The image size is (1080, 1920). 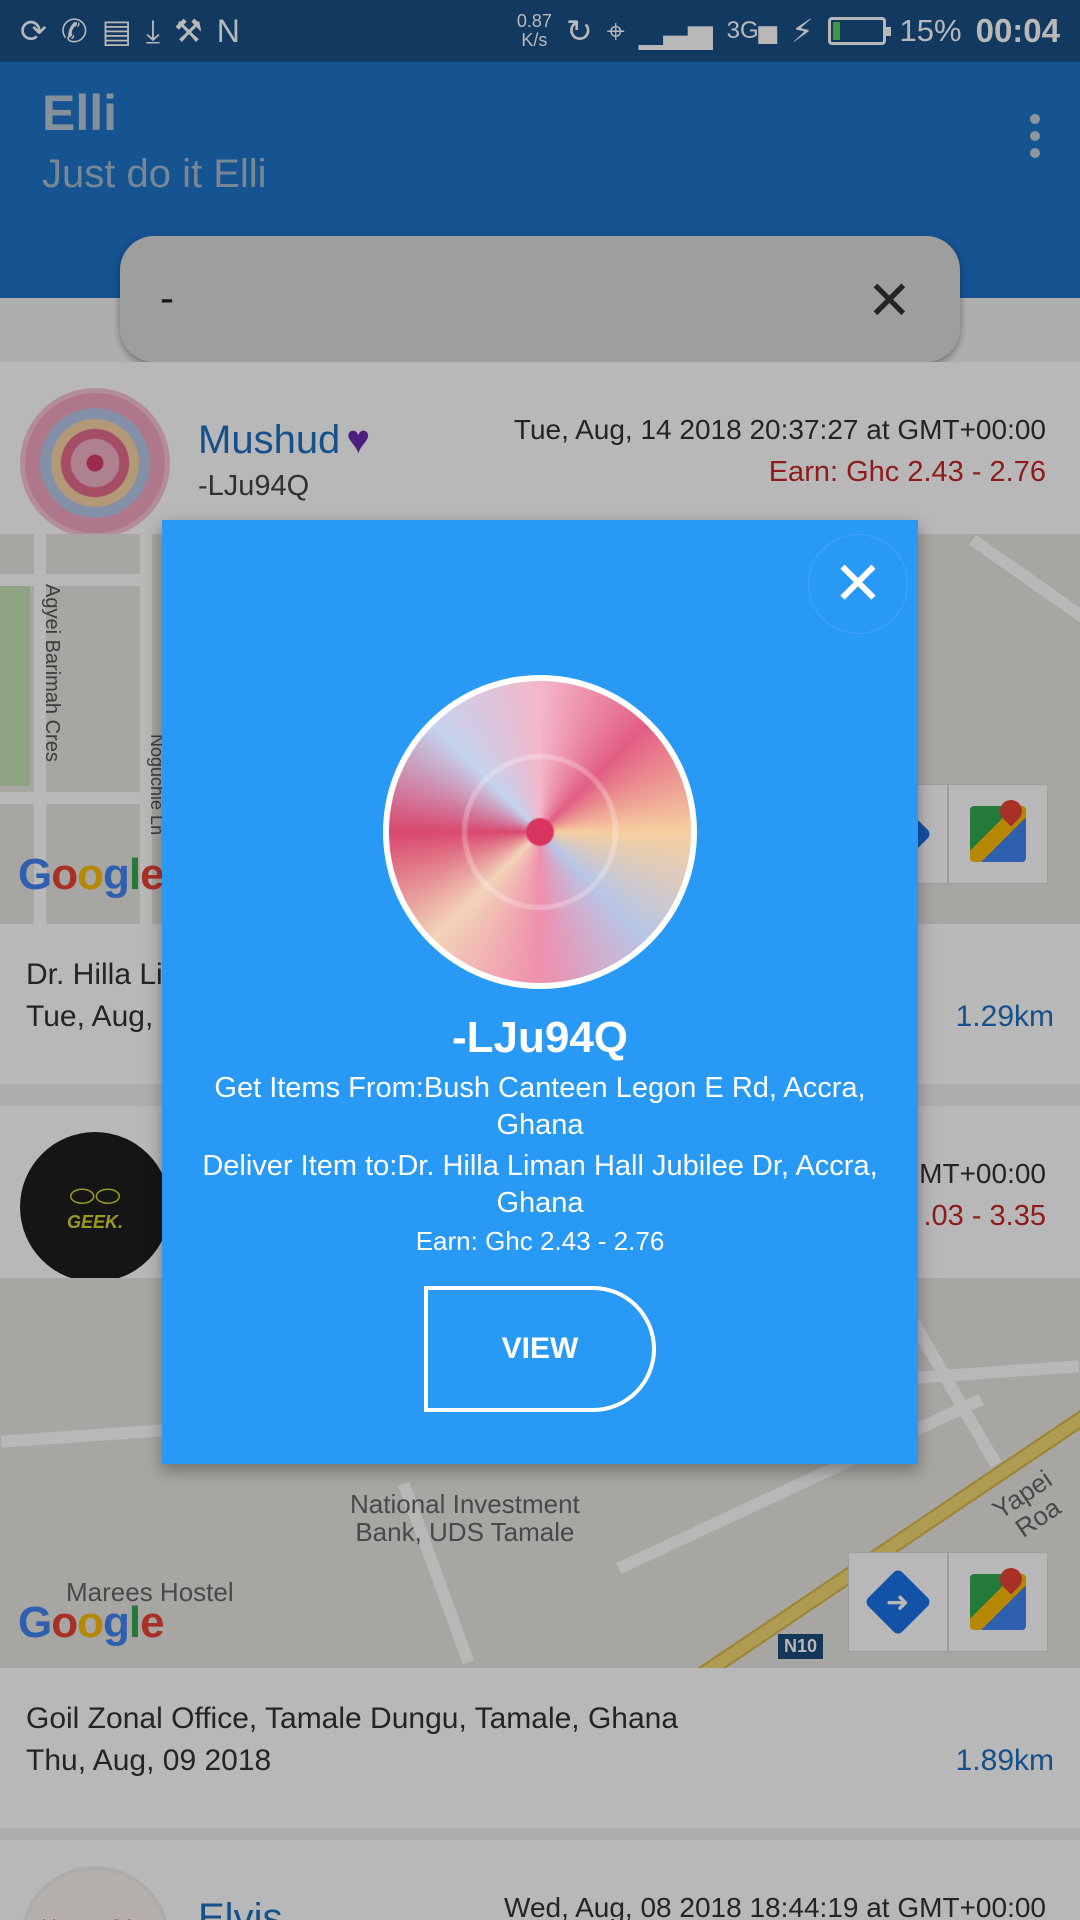 I want to click on close-icon: ✕, so click(x=858, y=584).